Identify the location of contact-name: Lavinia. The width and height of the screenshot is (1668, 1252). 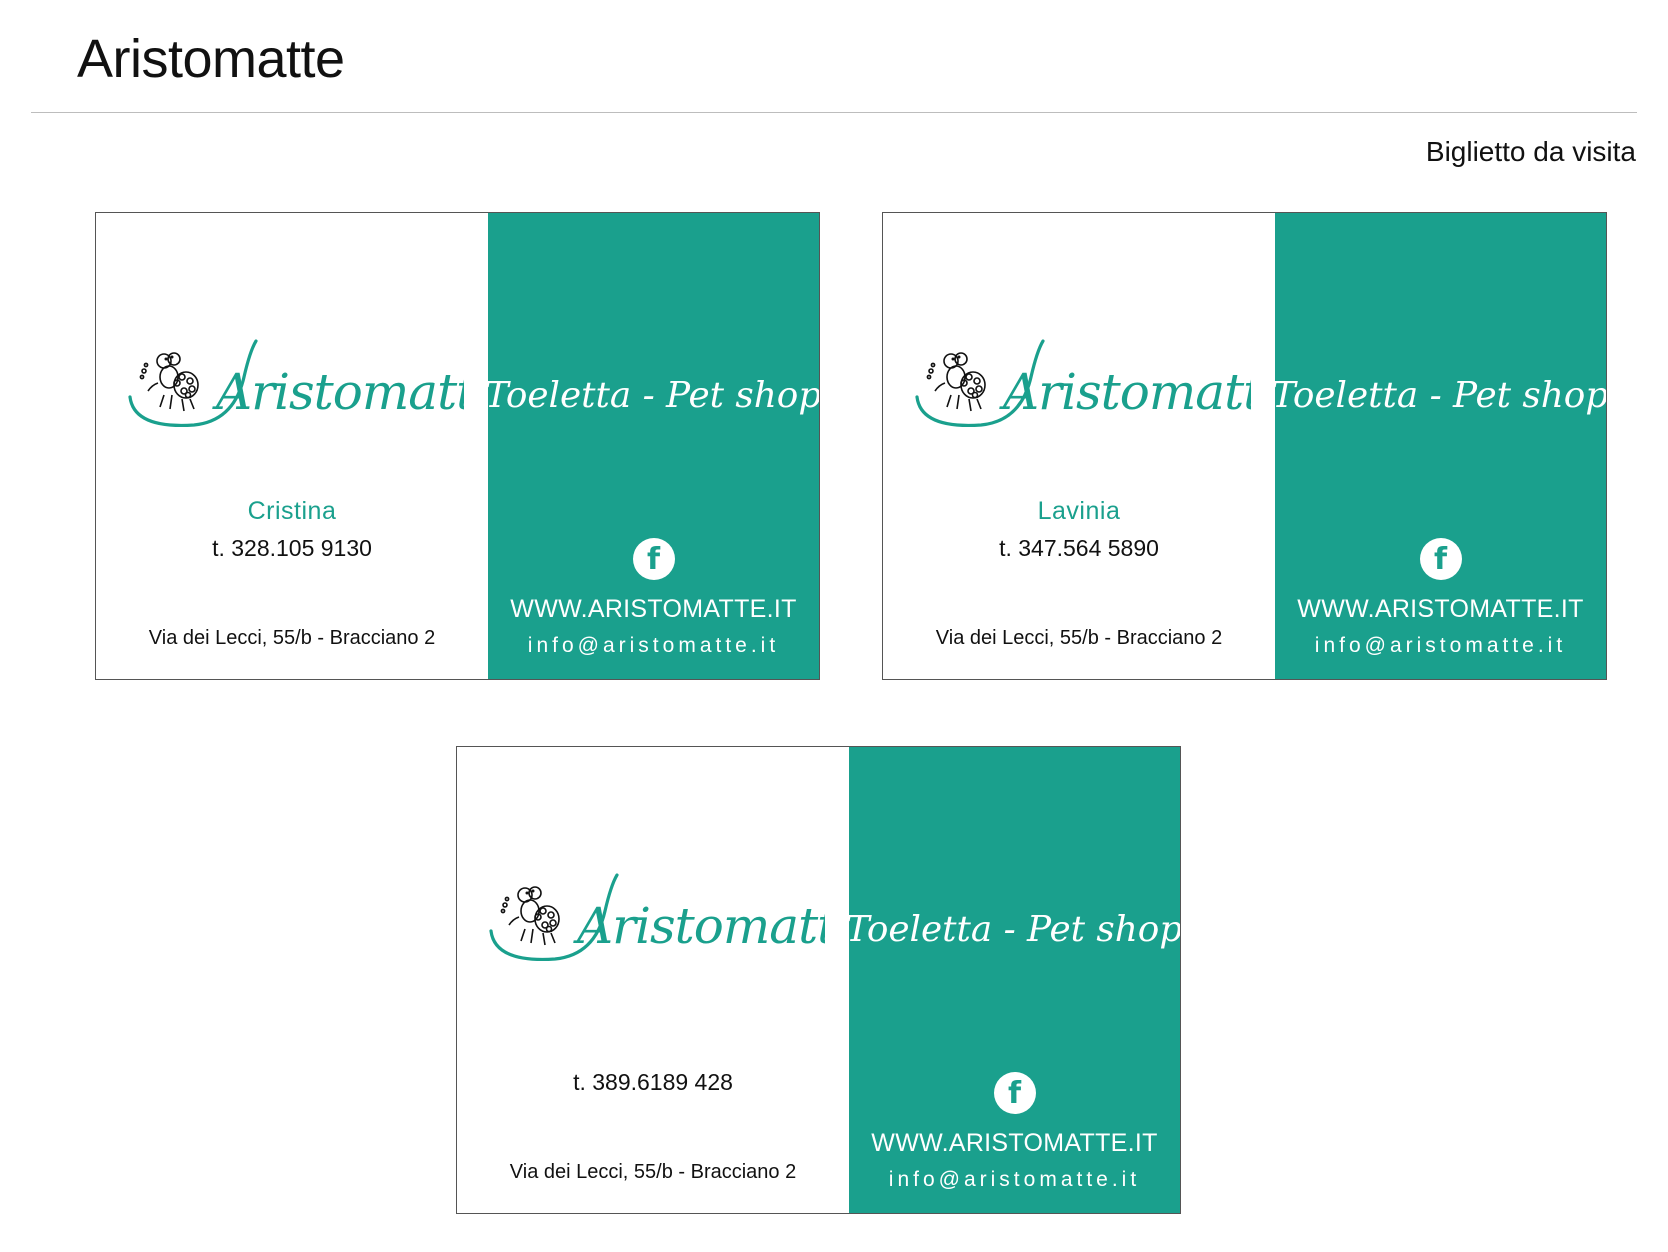
(1079, 511).